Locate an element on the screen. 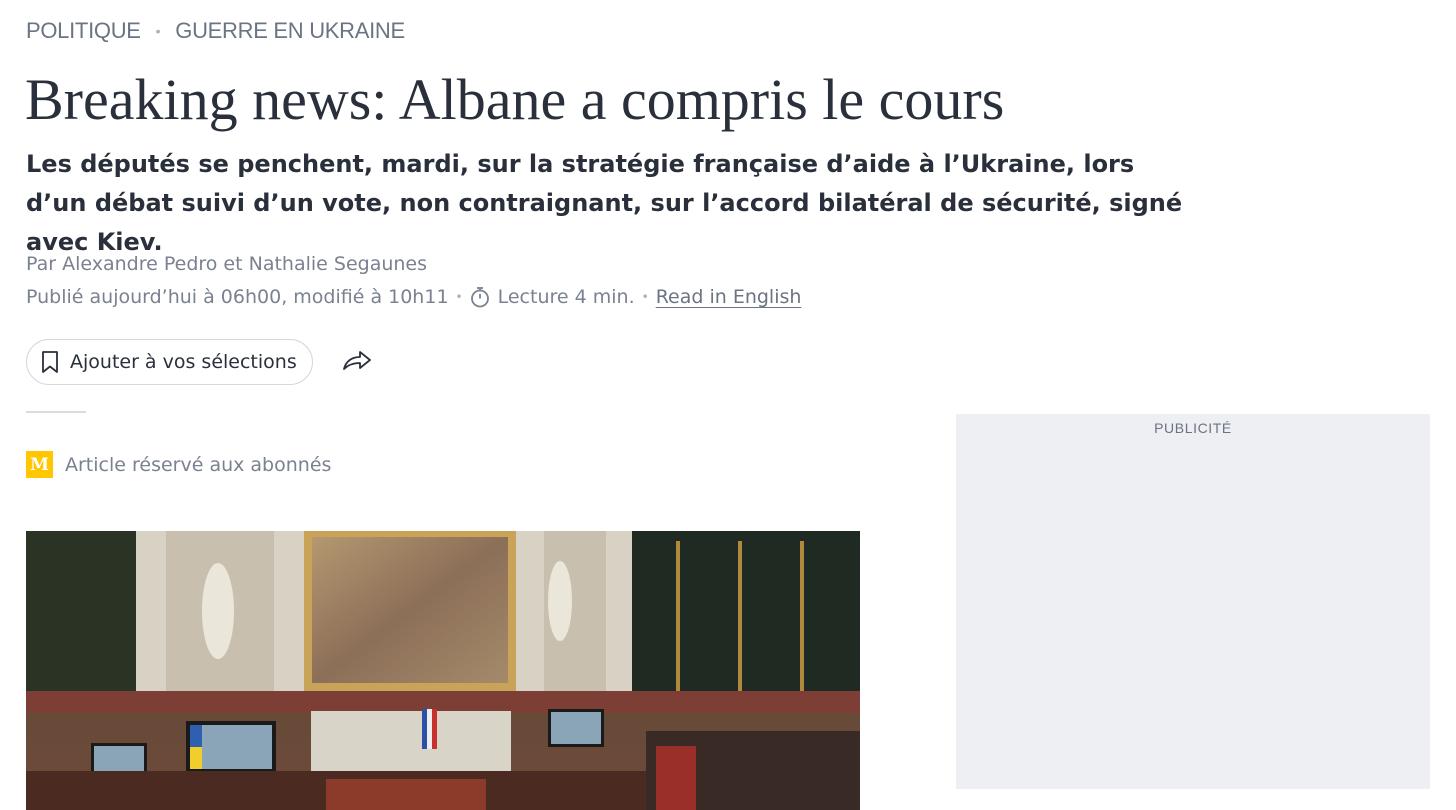 The height and width of the screenshot is (810, 1456). advertisement-label: PUBLICITÉ is located at coordinates (1193, 428).